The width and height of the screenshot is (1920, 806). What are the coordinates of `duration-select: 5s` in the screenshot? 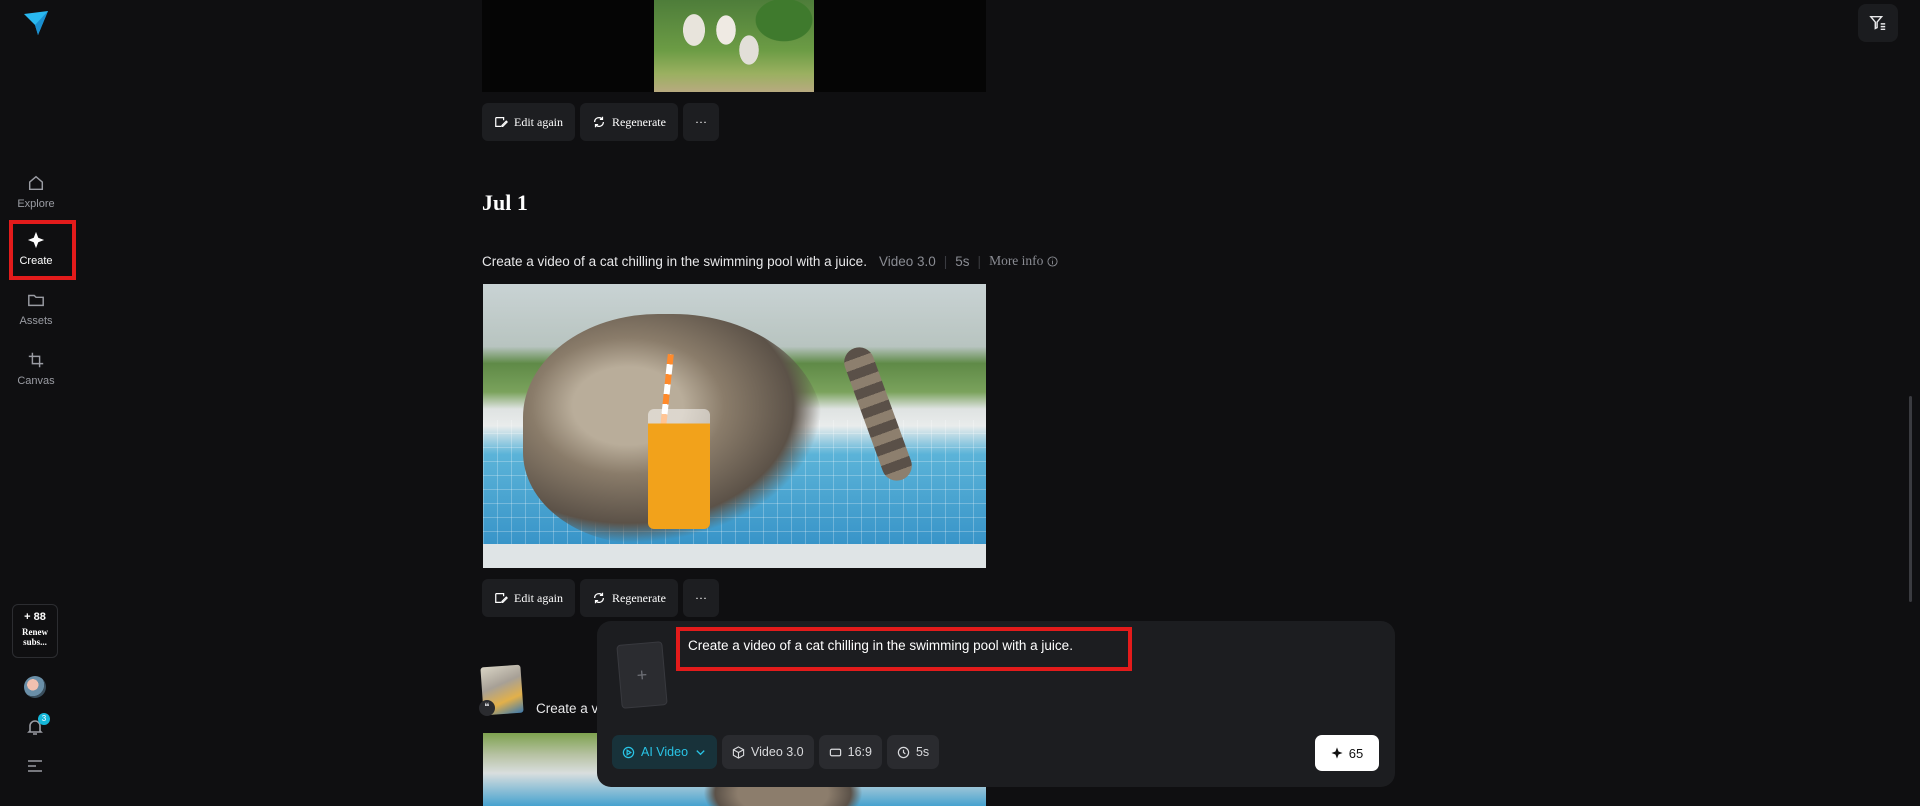 It's located at (913, 752).